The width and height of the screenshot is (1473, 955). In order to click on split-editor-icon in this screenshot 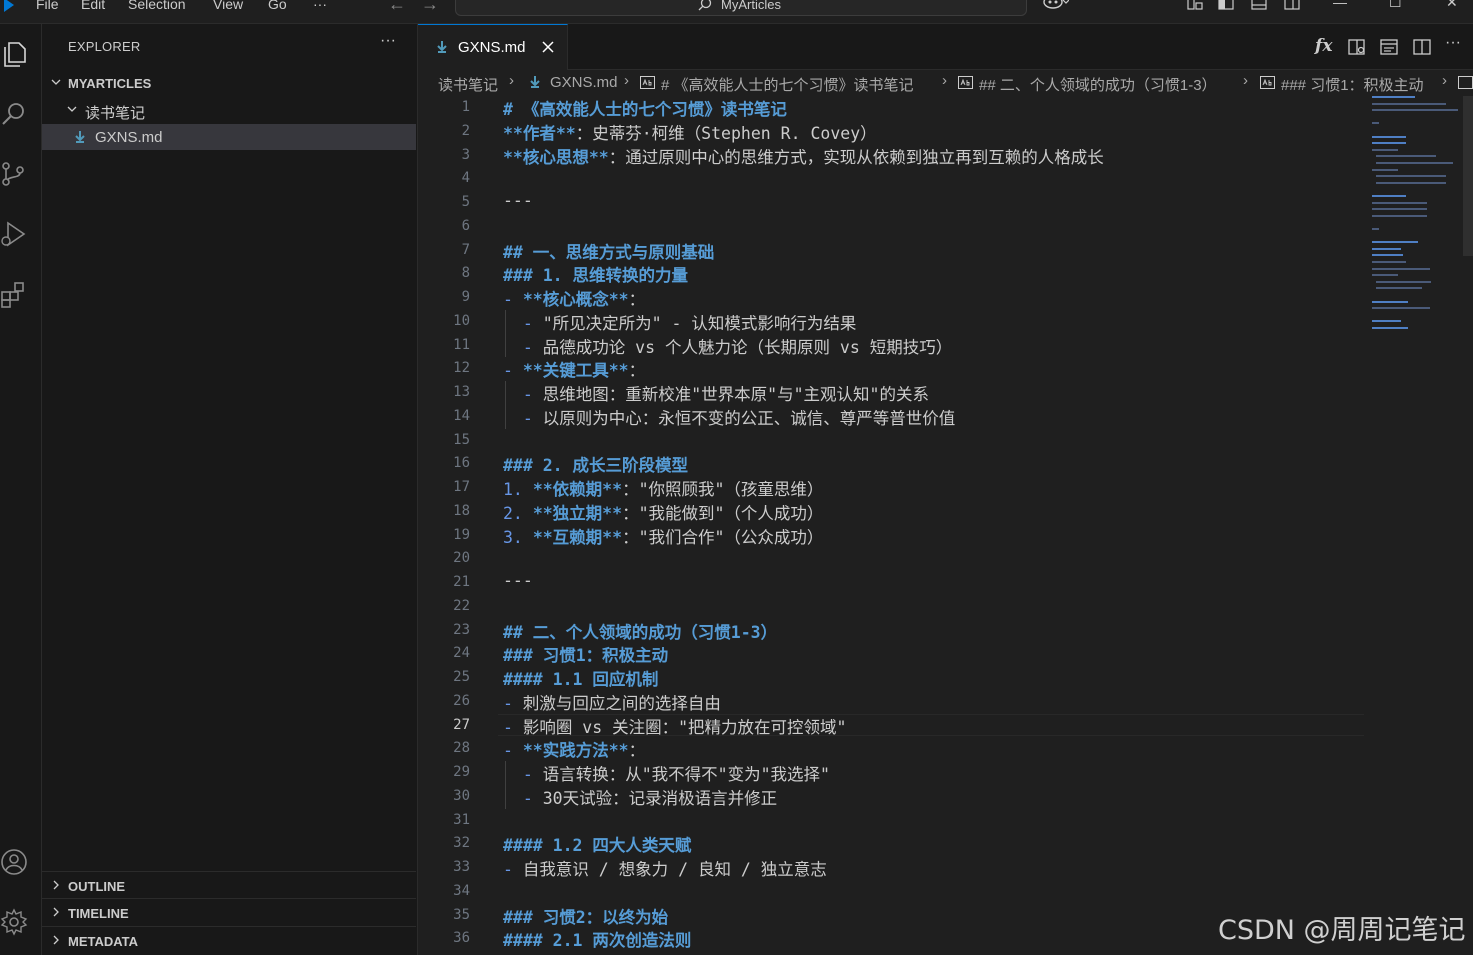, I will do `click(1422, 47)`.